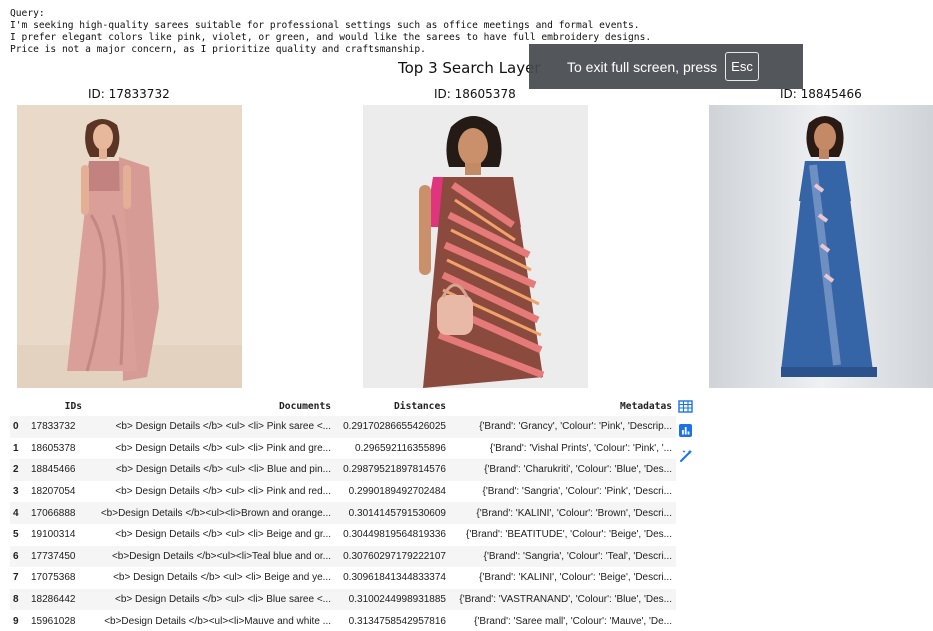  I want to click on cell-id: 17075368, so click(53, 578).